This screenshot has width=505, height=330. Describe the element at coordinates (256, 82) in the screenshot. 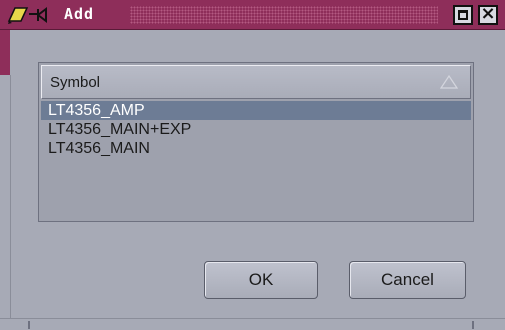

I see `column-header-symbol: Symbol` at that location.